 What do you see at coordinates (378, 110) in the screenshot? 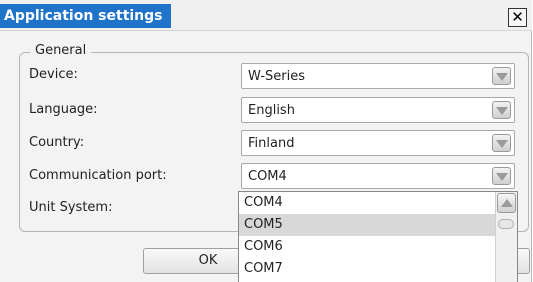
I see `language-select: English` at bounding box center [378, 110].